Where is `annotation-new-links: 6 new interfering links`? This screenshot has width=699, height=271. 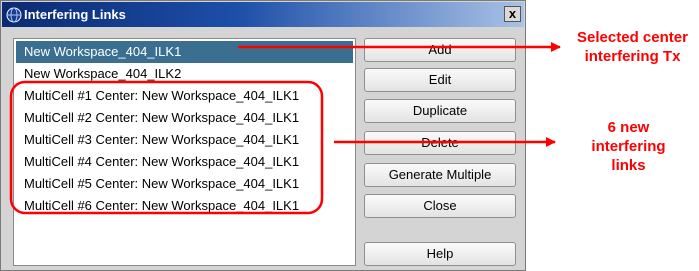
annotation-new-links: 6 new interfering links is located at coordinates (628, 146).